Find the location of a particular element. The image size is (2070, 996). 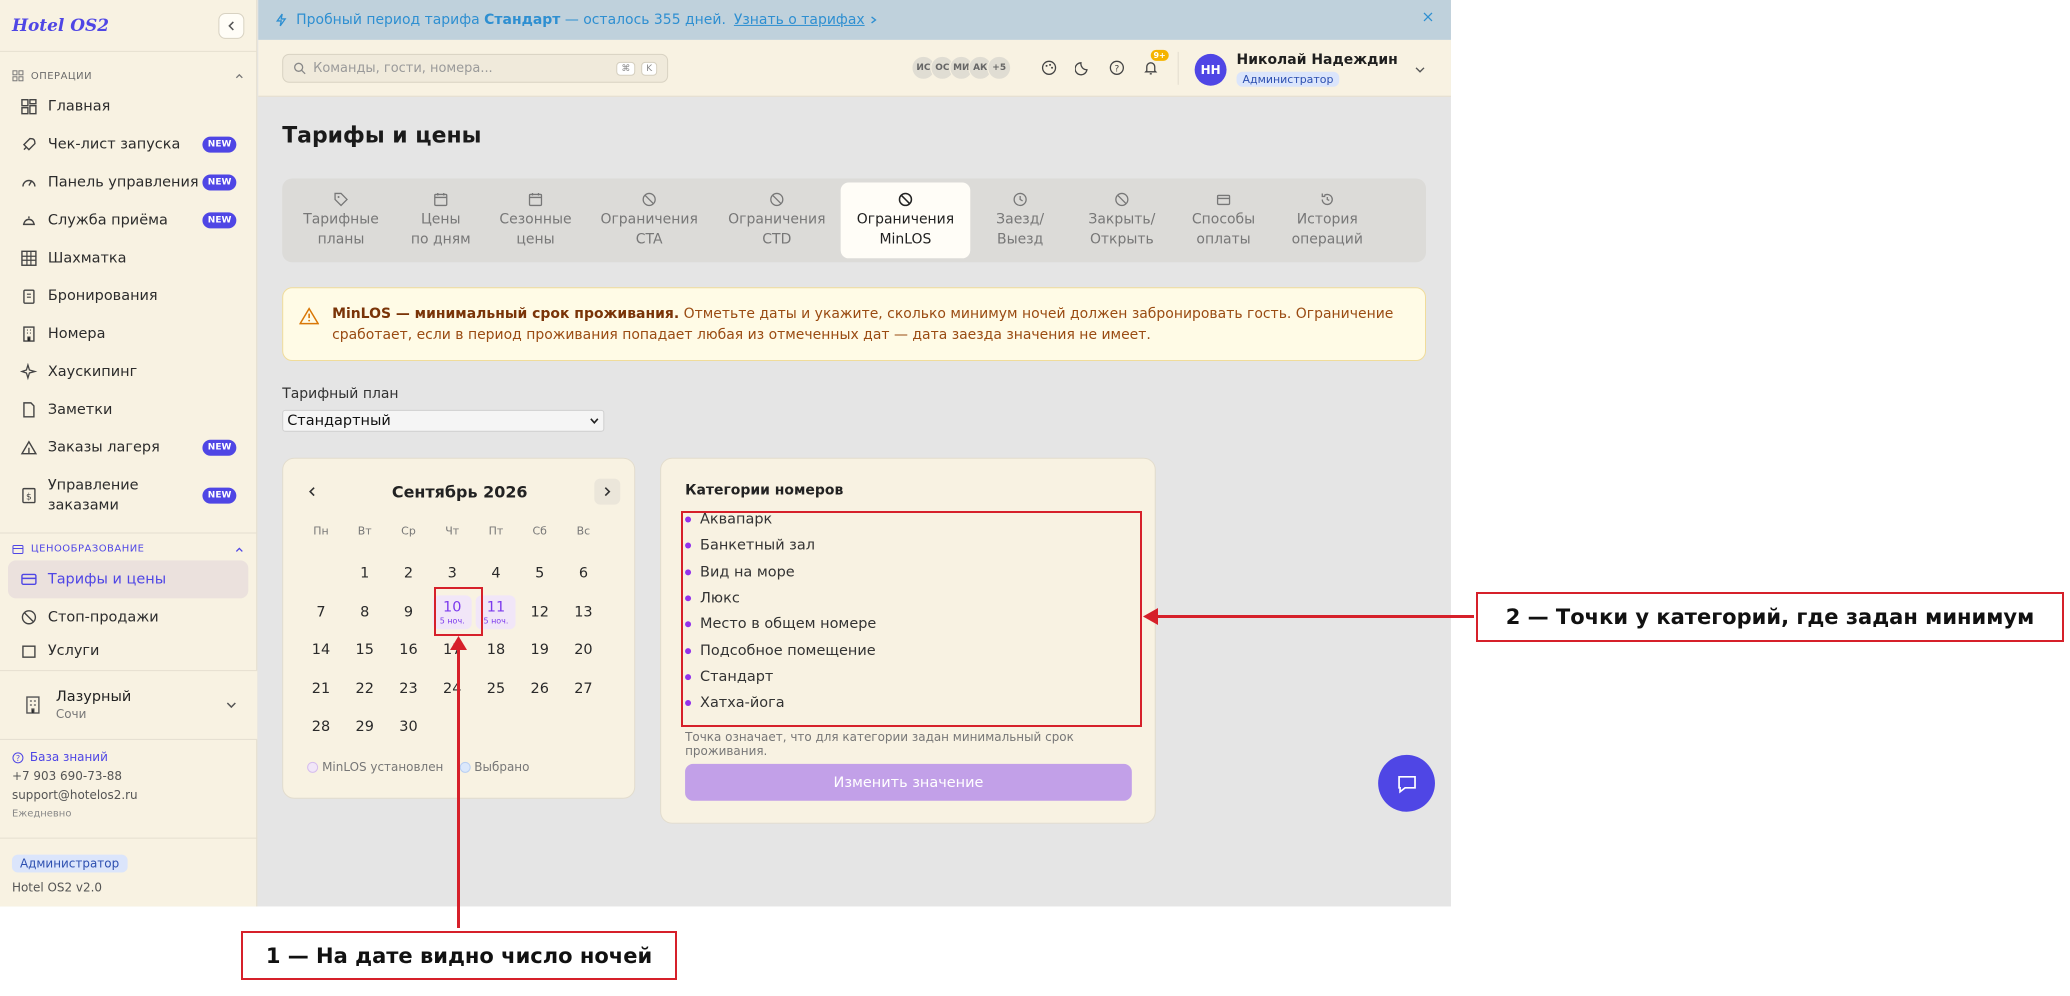

calendar-day: 5 is located at coordinates (540, 573).